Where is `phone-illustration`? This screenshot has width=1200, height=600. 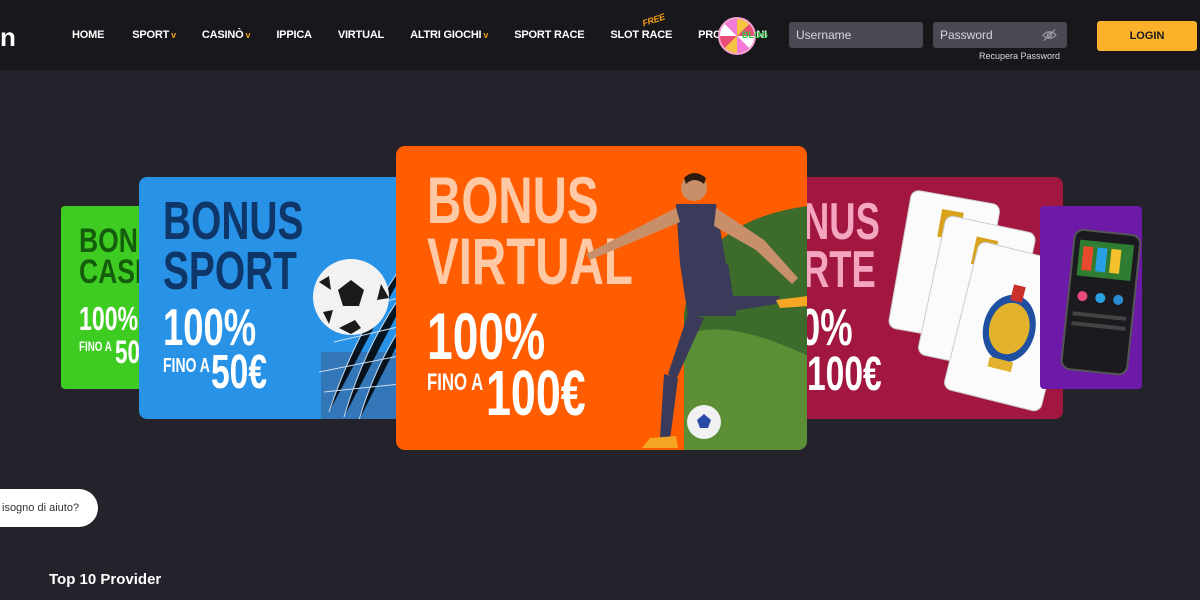
phone-illustration is located at coordinates (1101, 302).